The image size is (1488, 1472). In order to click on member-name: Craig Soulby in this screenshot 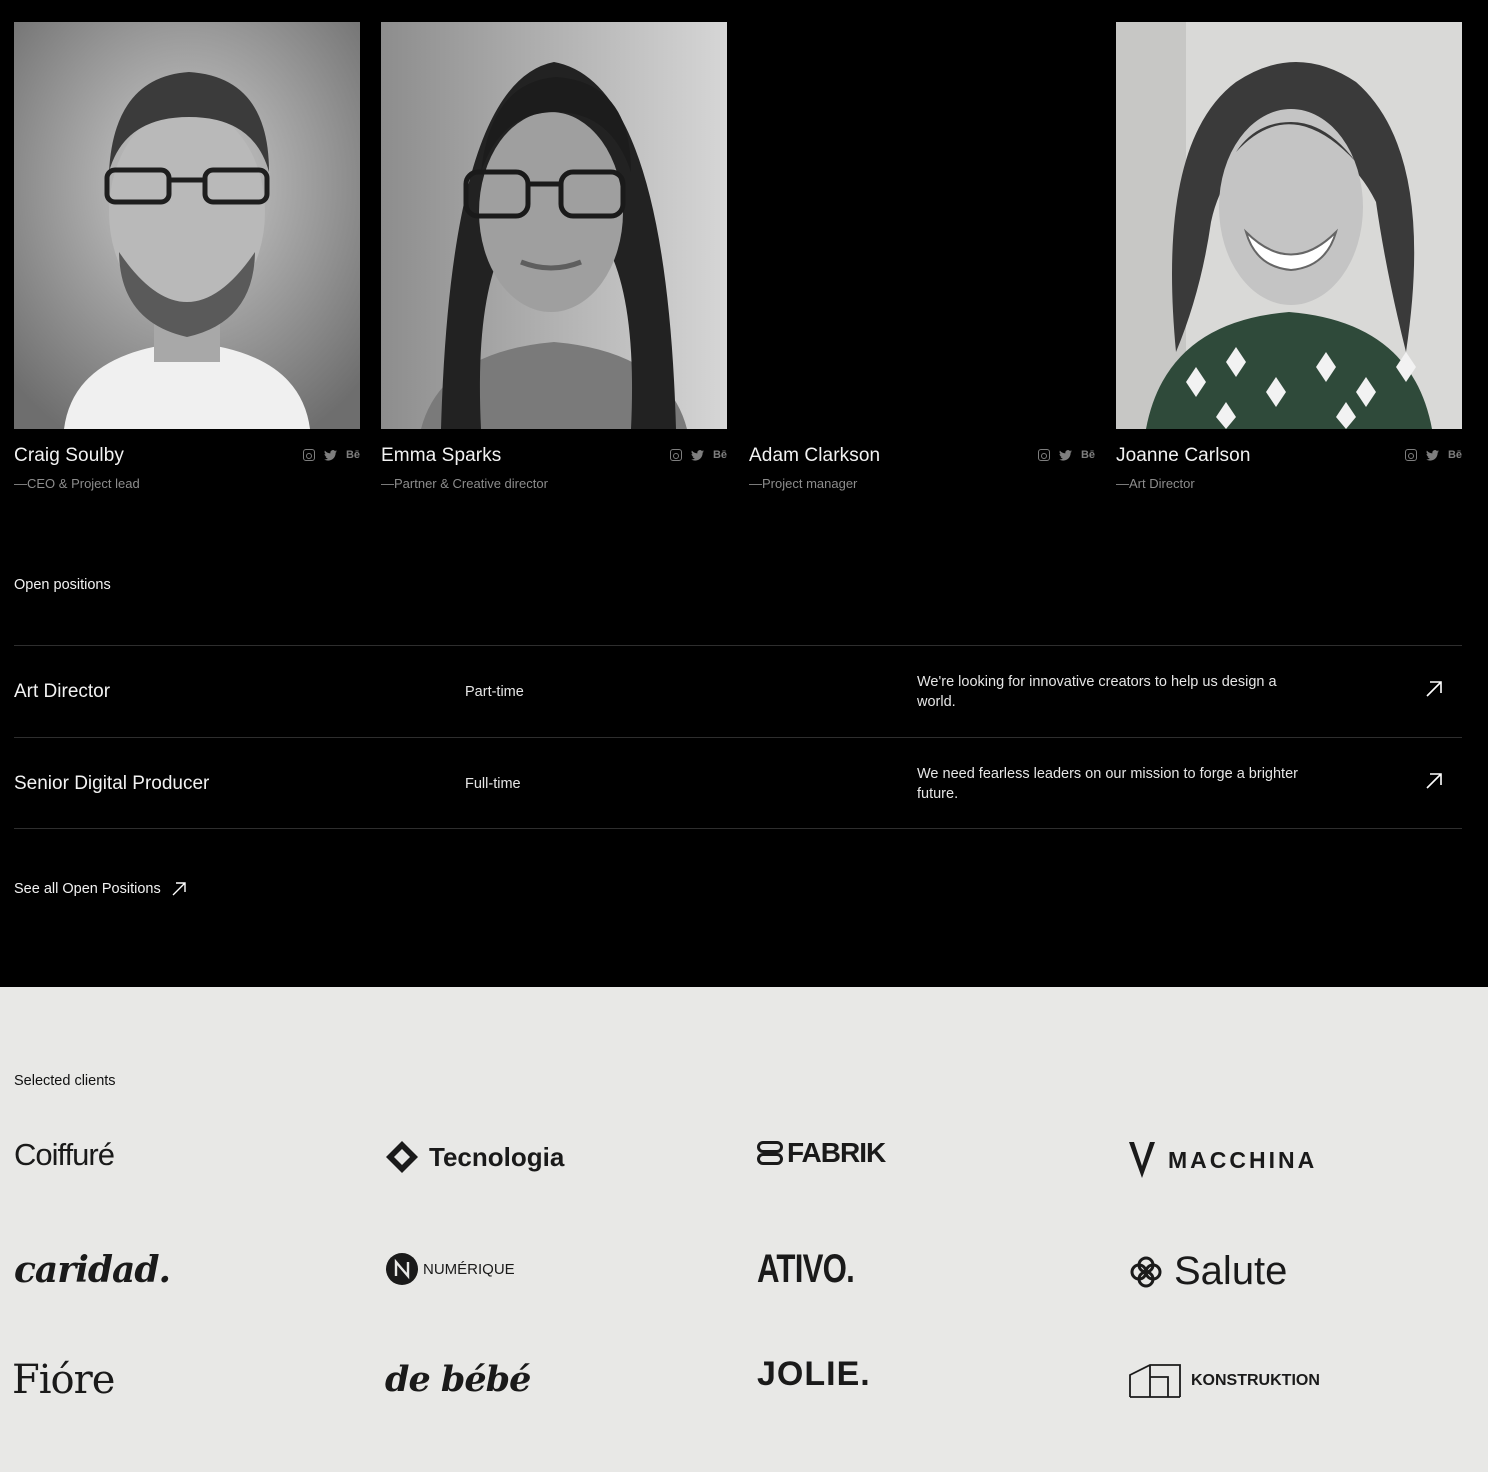, I will do `click(69, 455)`.